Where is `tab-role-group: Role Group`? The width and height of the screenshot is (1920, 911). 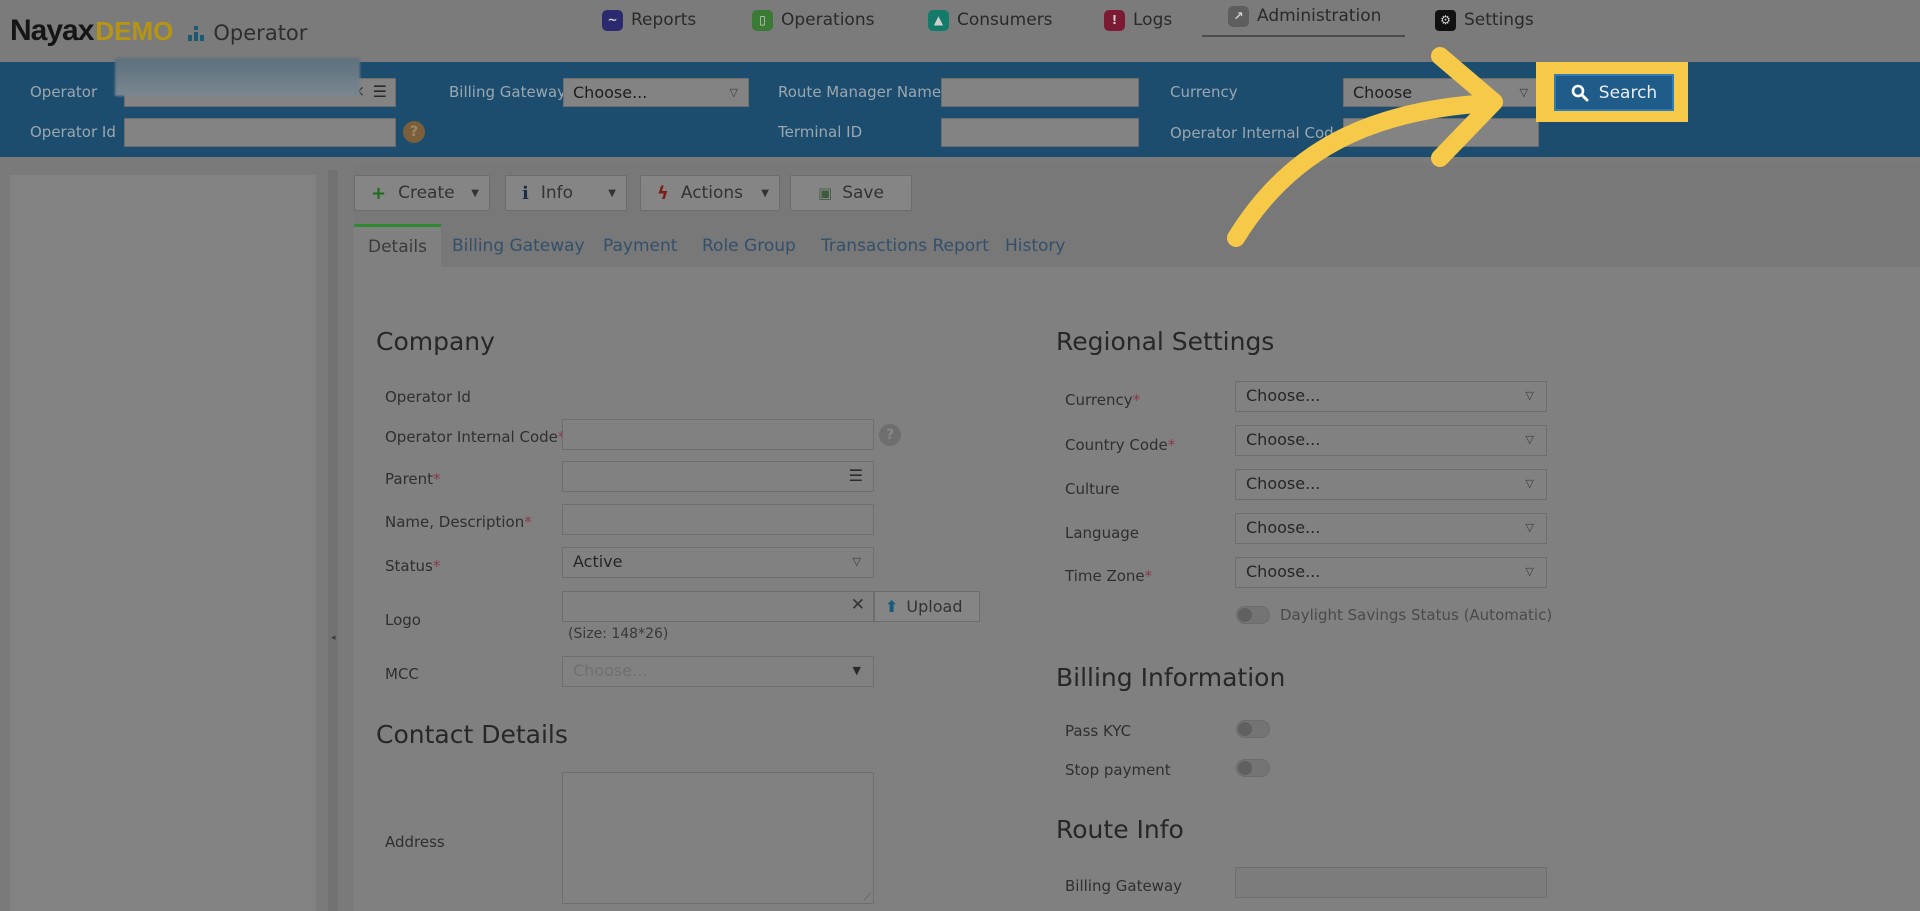
tab-role-group: Role Group is located at coordinates (749, 245).